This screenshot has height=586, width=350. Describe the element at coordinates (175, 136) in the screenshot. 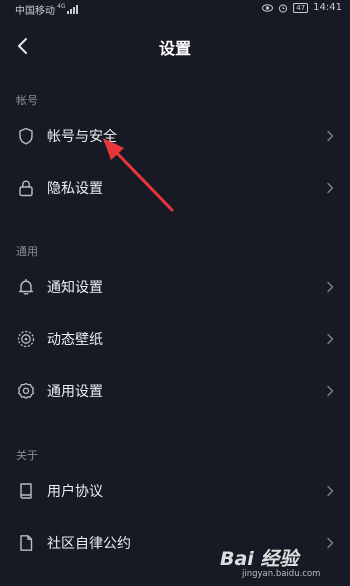

I see `settings-item-account-security: 帐号与安全` at that location.